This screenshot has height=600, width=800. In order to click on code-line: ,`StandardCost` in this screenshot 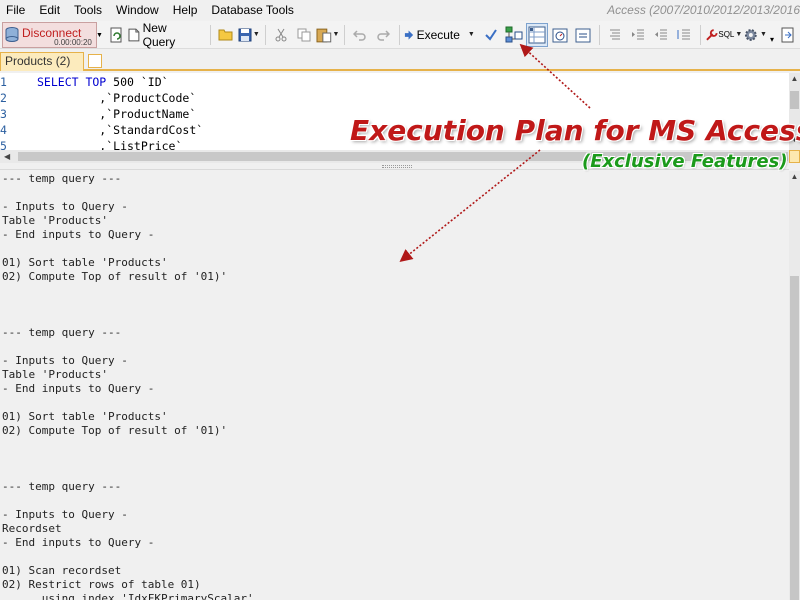, I will do `click(120, 130)`.